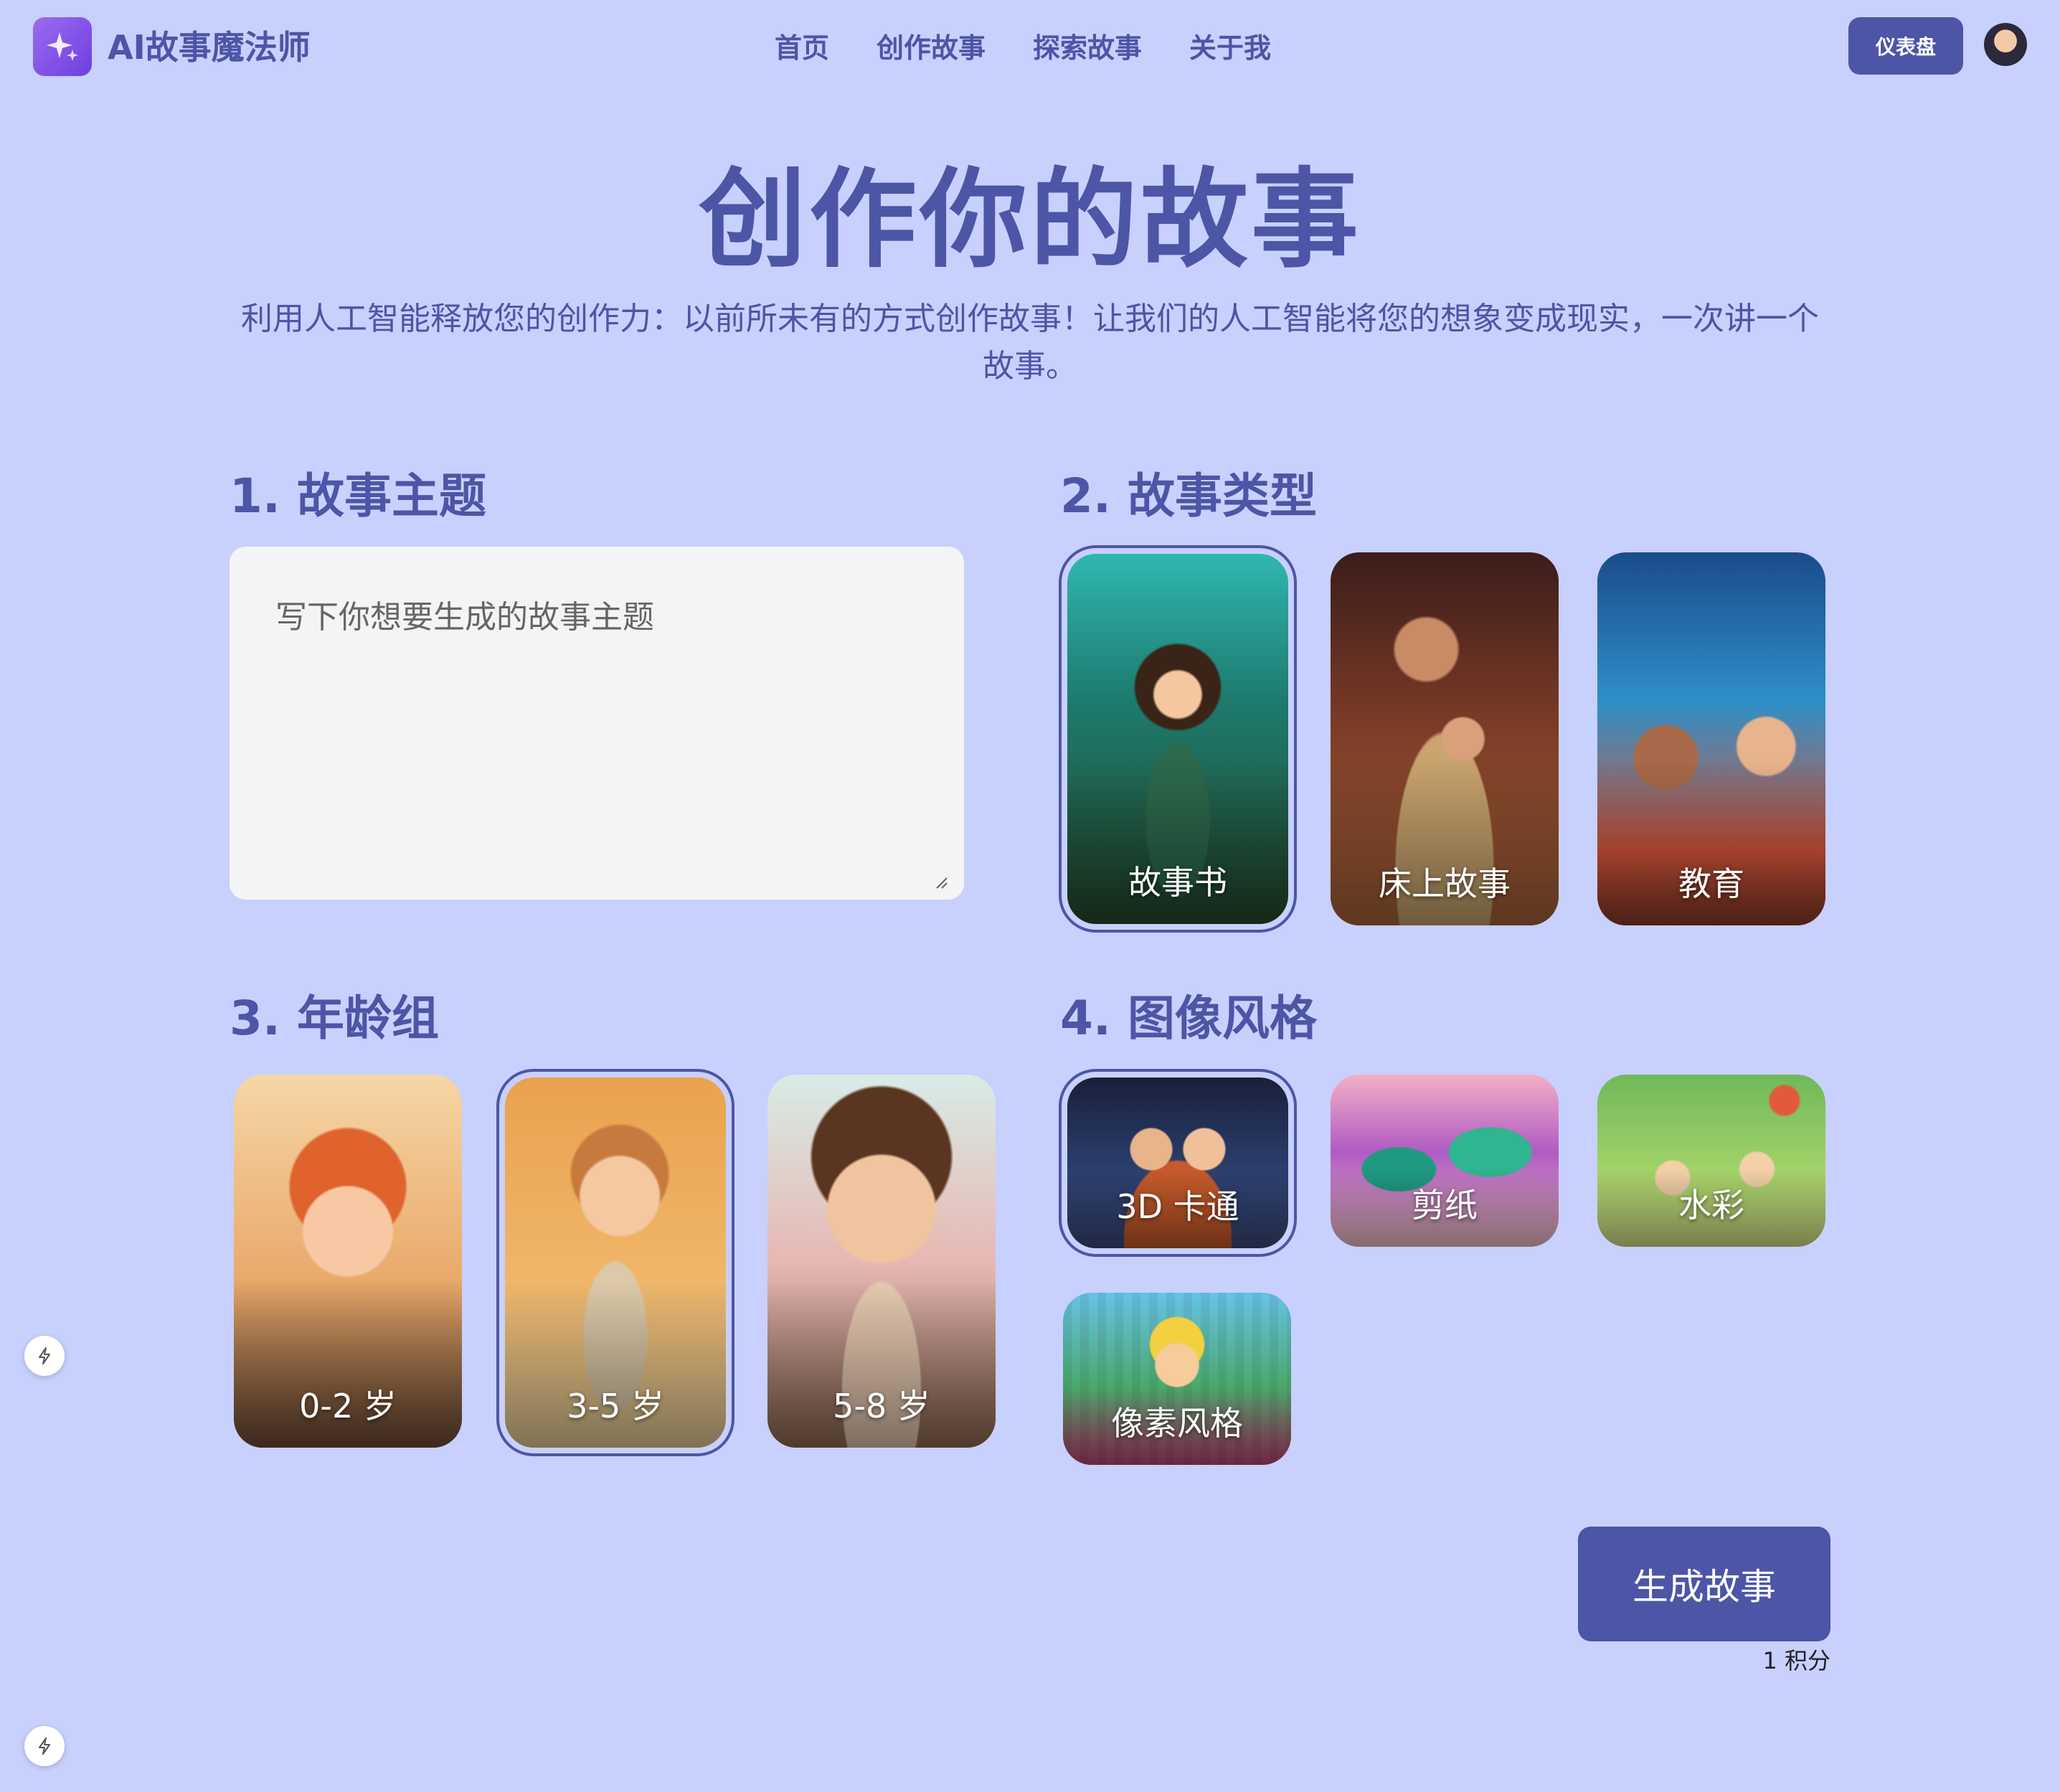 This screenshot has width=2060, height=1792. Describe the element at coordinates (335, 1018) in the screenshot. I see `section-age-group-title: 3. 年龄组` at that location.